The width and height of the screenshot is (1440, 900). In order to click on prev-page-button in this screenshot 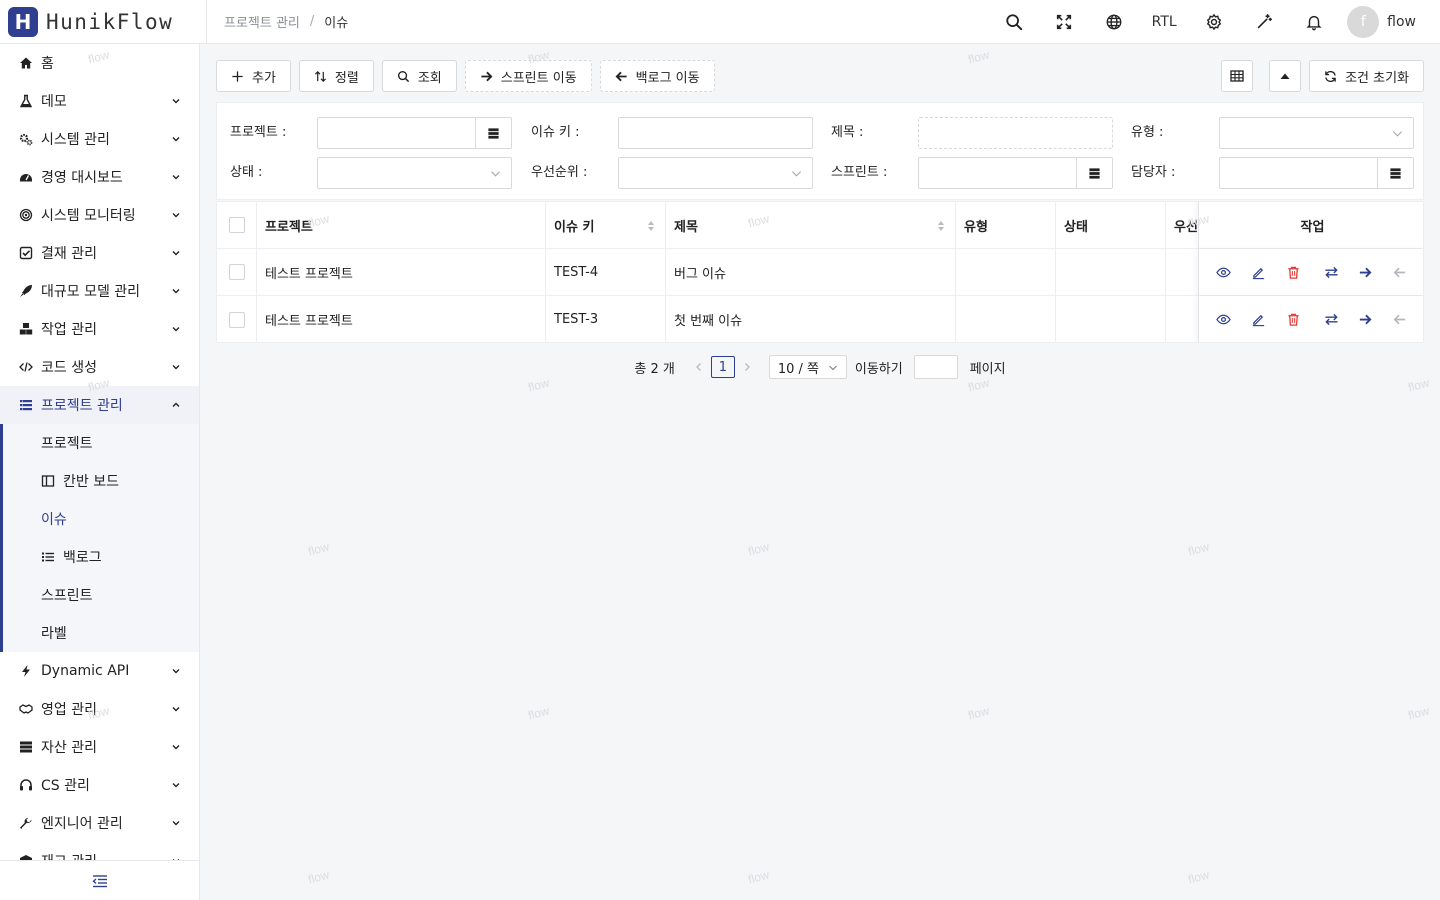, I will do `click(699, 367)`.